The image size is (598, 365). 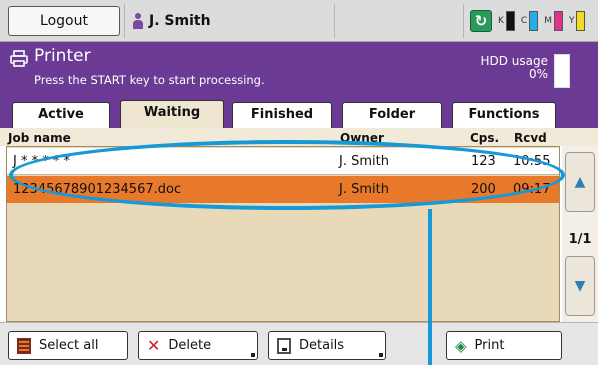 What do you see at coordinates (530, 138) in the screenshot?
I see `column-received: Rcvd` at bounding box center [530, 138].